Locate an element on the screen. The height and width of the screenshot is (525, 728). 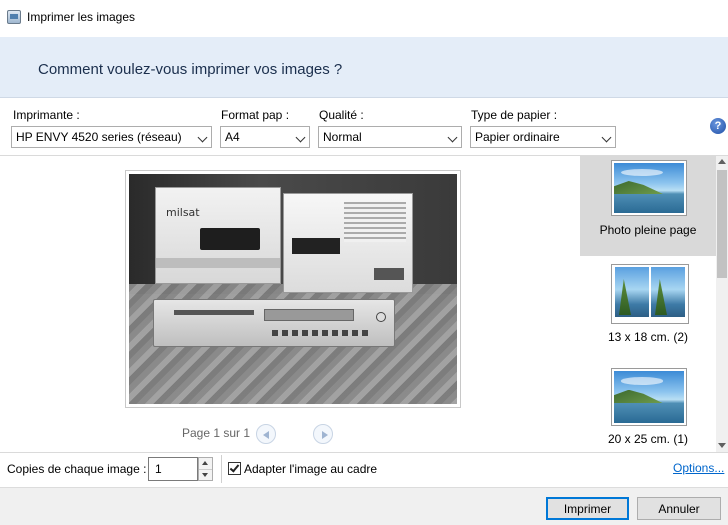
photo-vcr is located at coordinates (274, 323).